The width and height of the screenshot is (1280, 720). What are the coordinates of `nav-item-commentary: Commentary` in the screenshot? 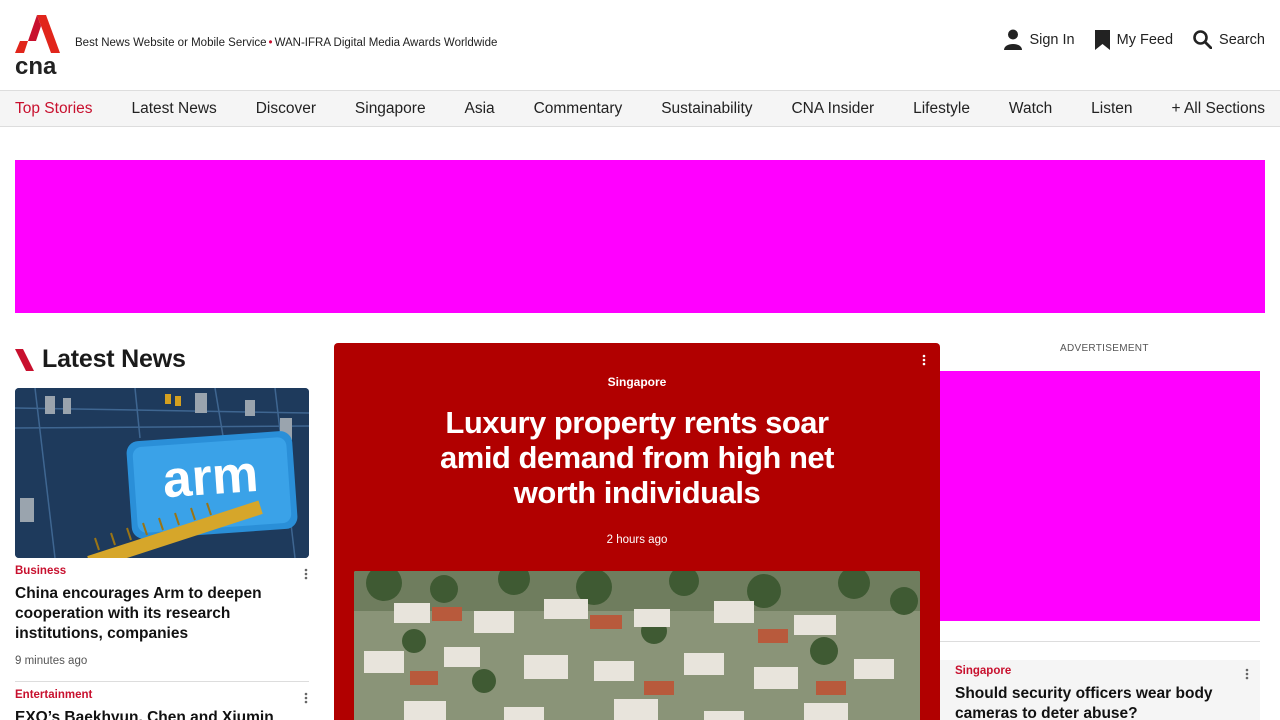 It's located at (578, 109).